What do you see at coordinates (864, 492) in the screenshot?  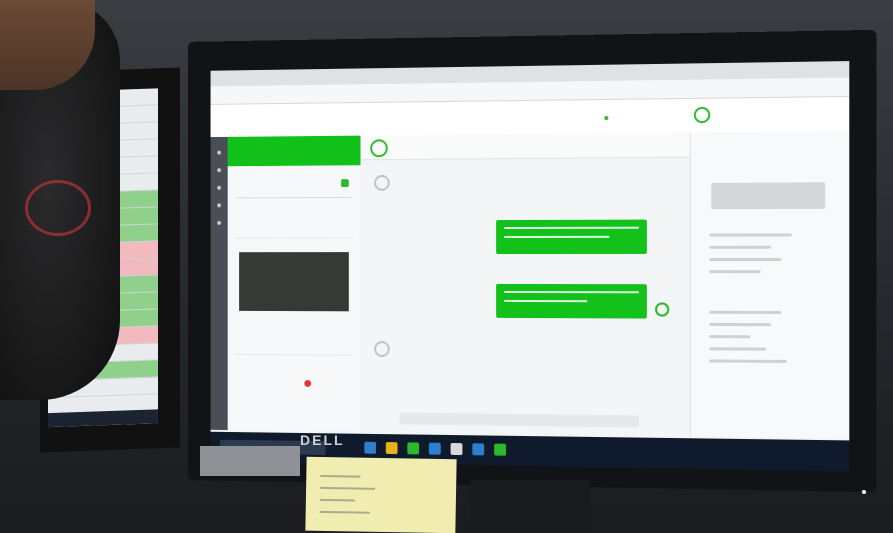 I see `power-indicator-light` at bounding box center [864, 492].